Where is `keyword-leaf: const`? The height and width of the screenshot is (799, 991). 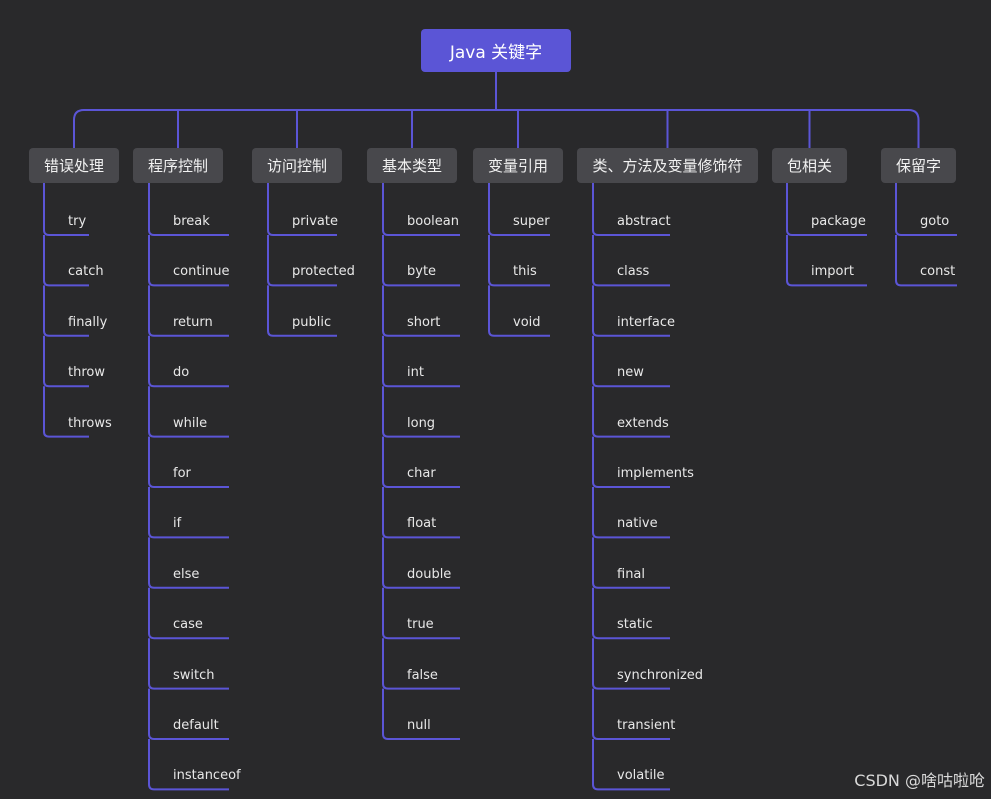
keyword-leaf: const is located at coordinates (938, 272).